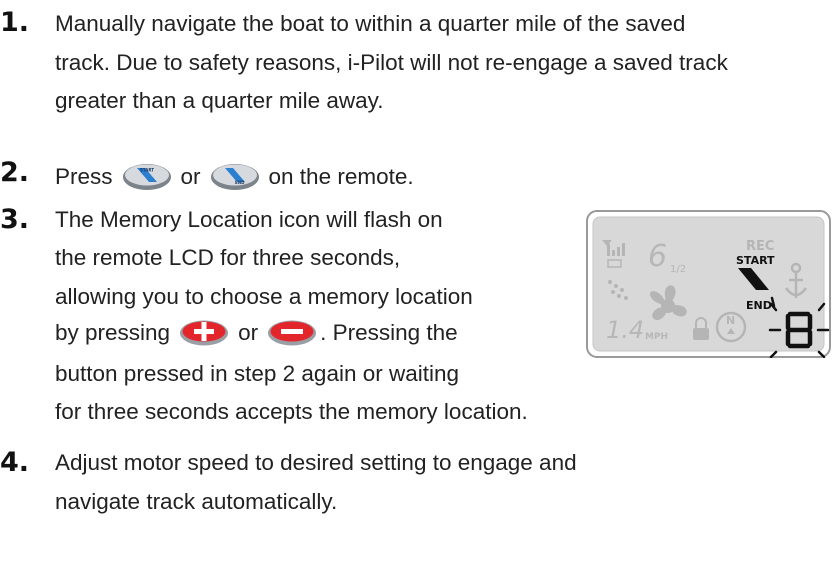 The width and height of the screenshot is (833, 561). Describe the element at coordinates (760, 246) in the screenshot. I see `svg-text: REC` at that location.